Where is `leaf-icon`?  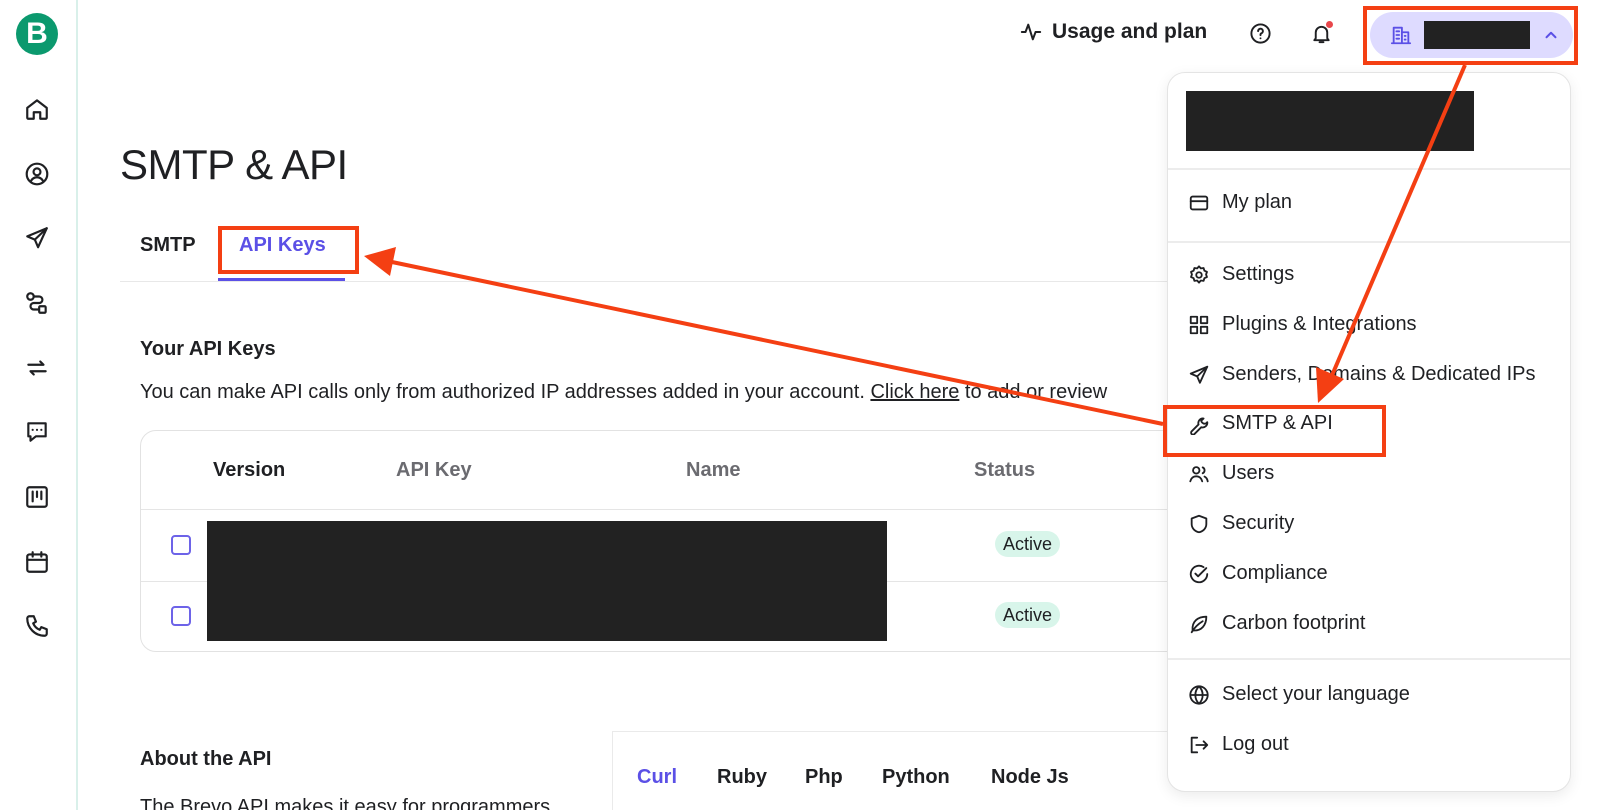 leaf-icon is located at coordinates (1199, 624).